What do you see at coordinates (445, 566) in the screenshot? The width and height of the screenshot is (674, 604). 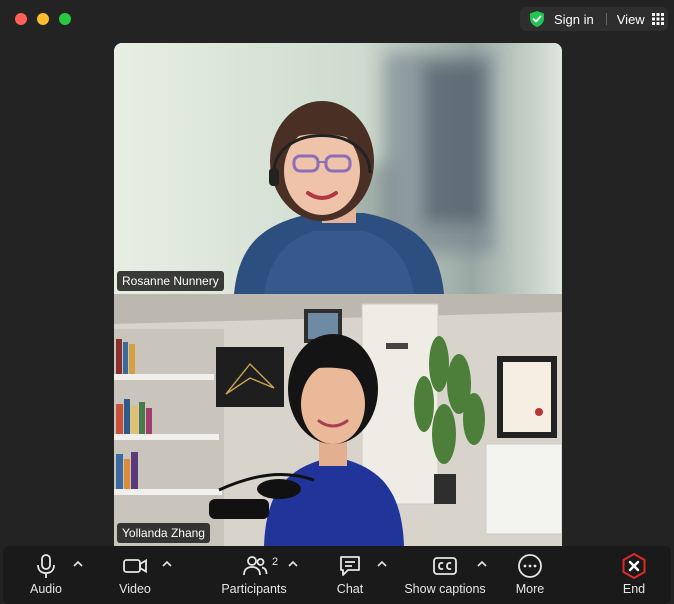 I see `cc-icon` at bounding box center [445, 566].